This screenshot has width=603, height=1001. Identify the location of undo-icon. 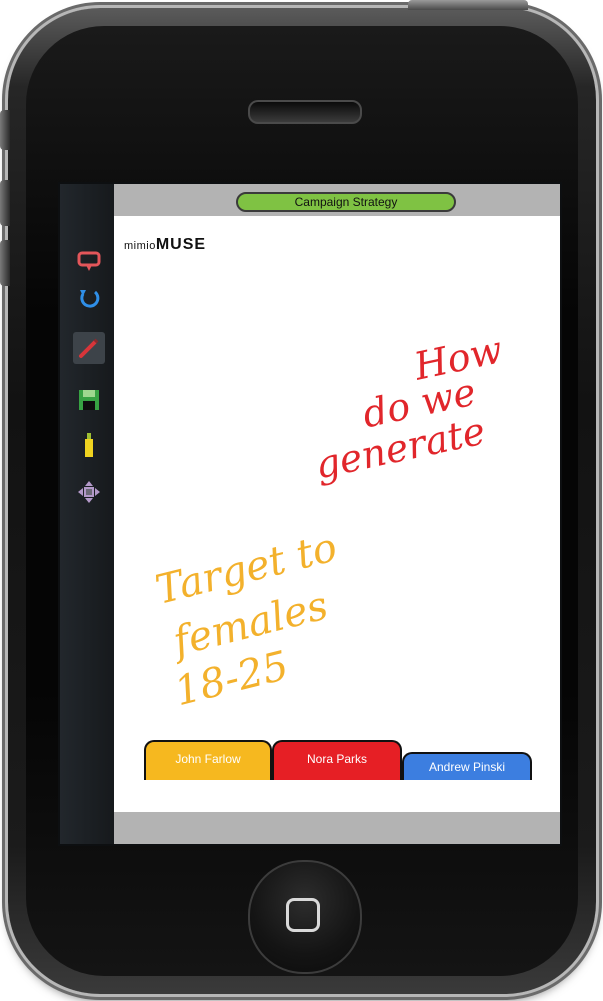
(89, 298).